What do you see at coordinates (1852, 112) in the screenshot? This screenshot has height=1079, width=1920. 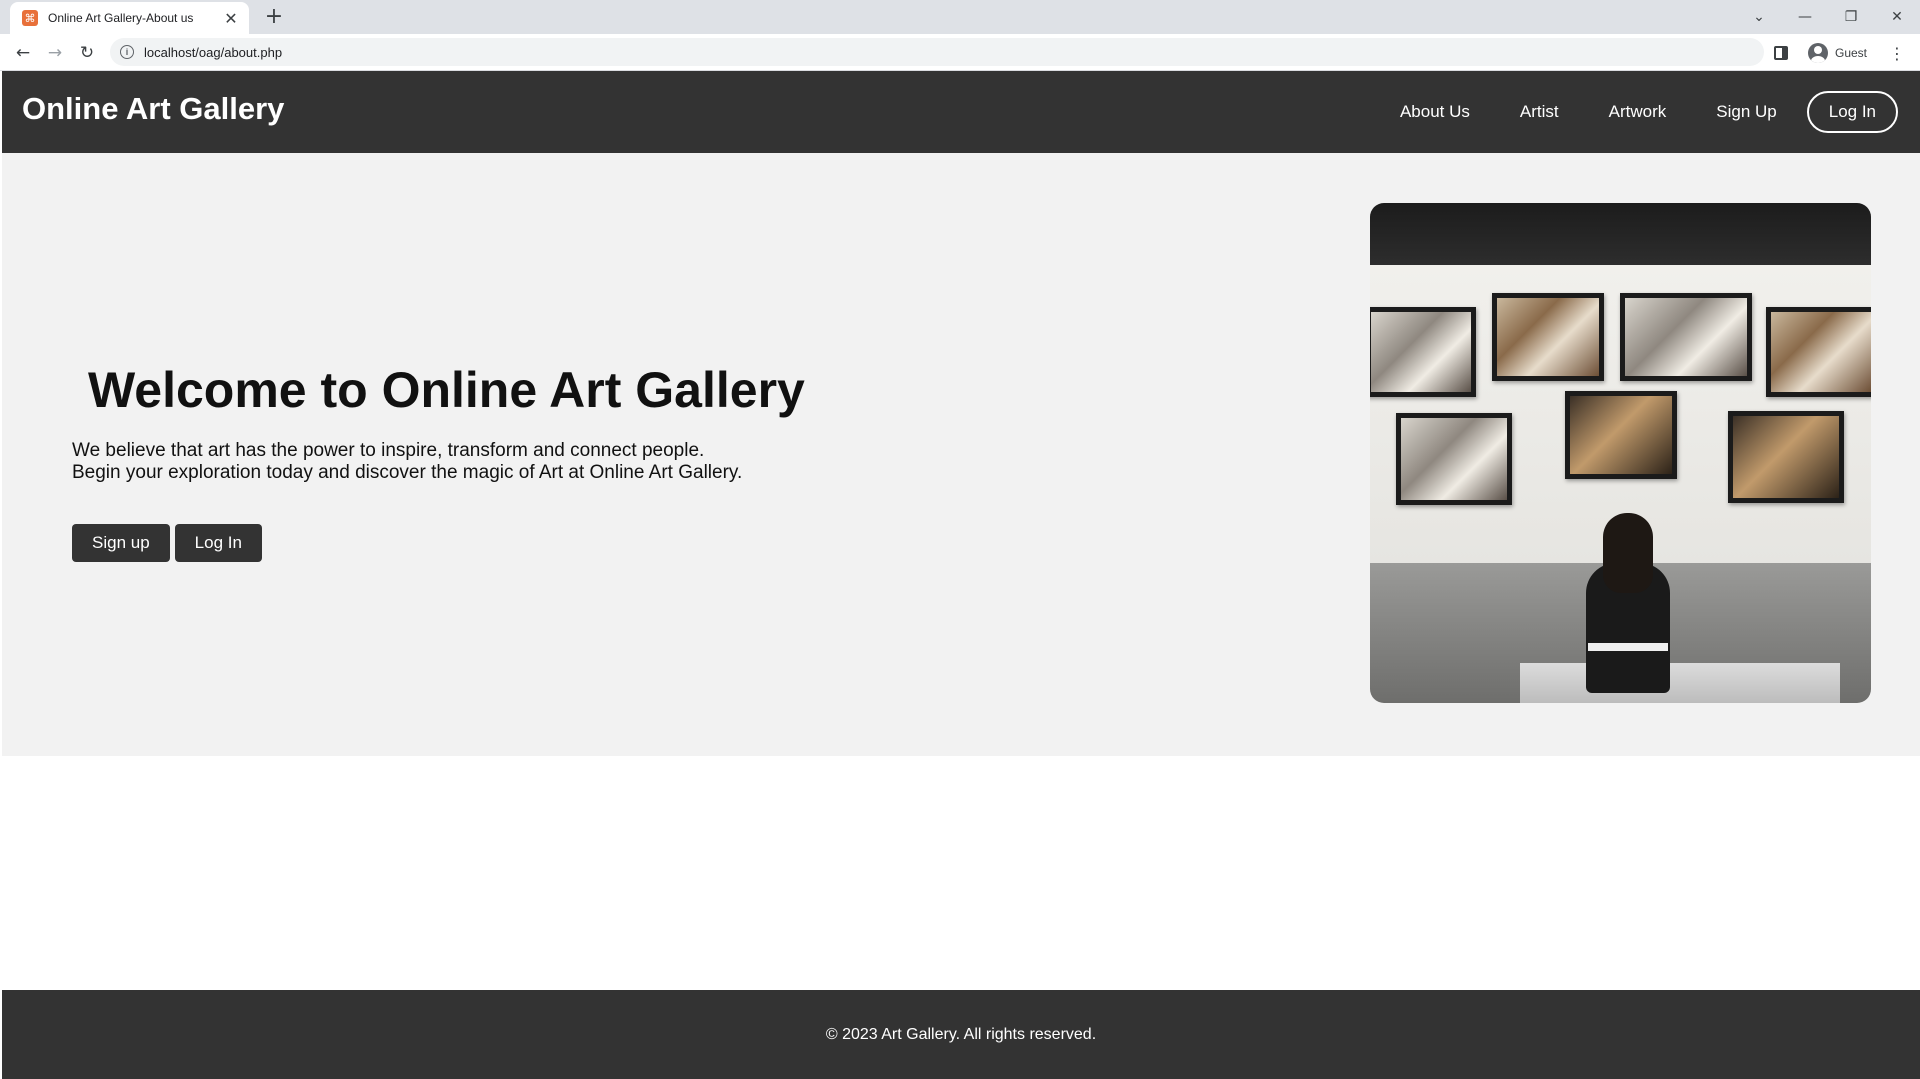 I see `nav-login-button: Log In` at bounding box center [1852, 112].